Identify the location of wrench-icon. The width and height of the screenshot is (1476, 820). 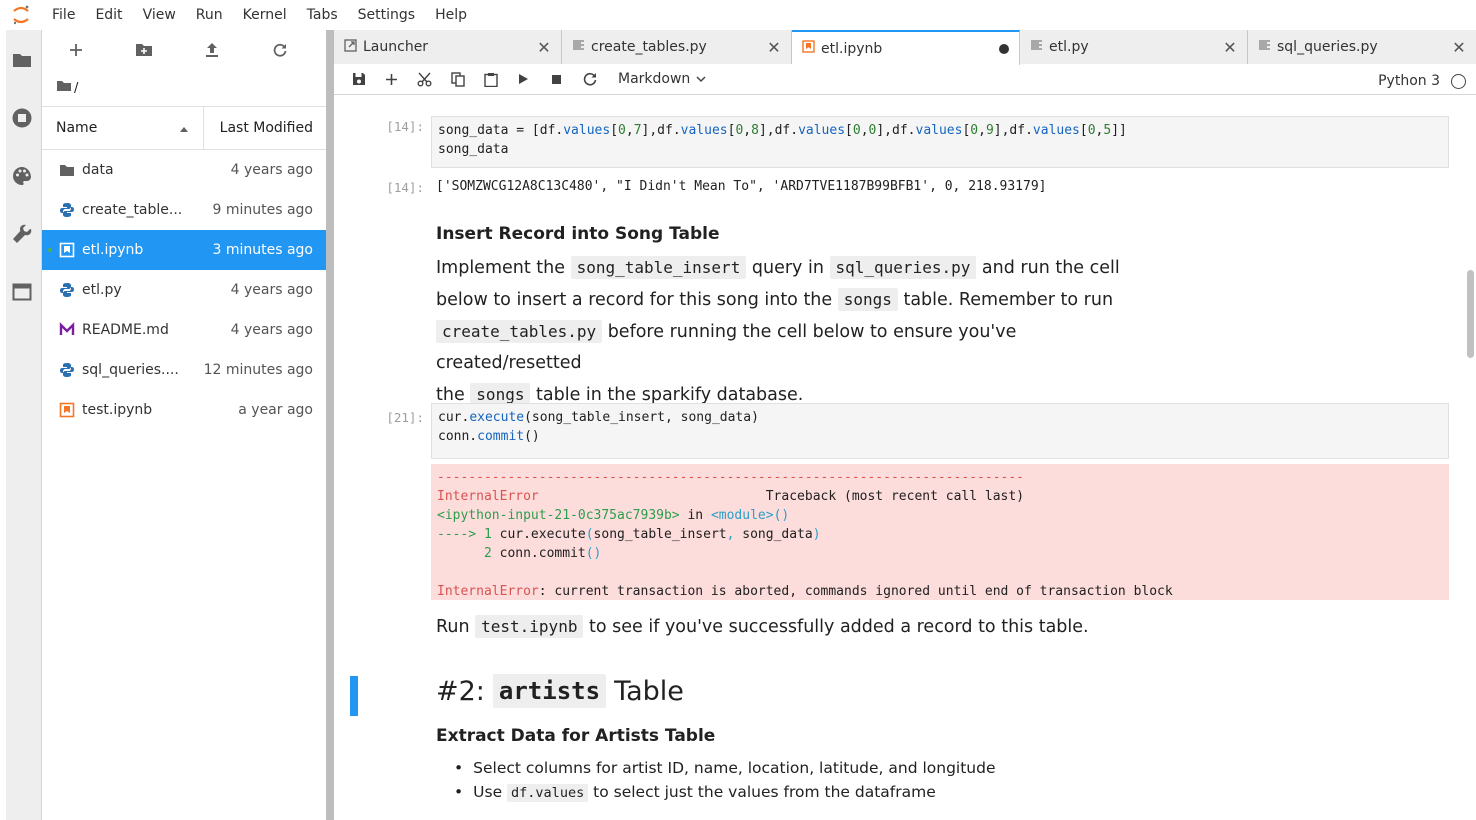
(22, 234).